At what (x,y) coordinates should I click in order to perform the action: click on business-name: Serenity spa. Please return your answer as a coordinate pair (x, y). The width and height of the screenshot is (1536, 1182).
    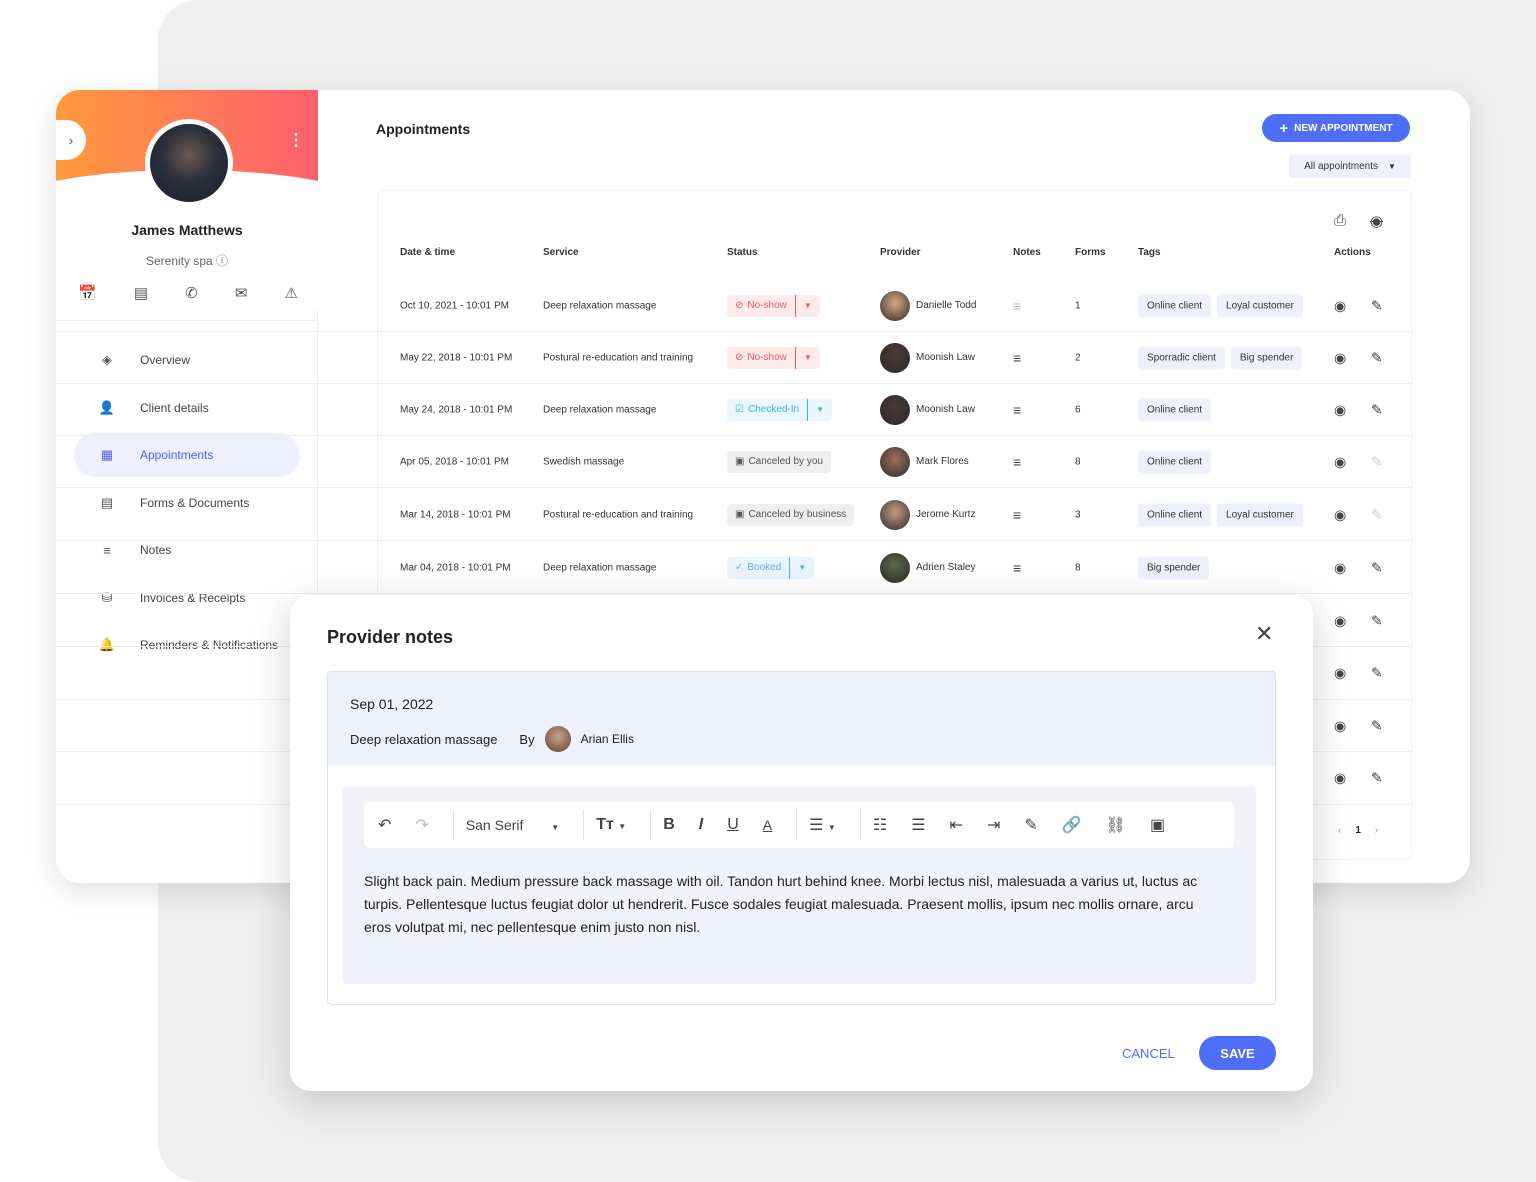
    Looking at the image, I should click on (179, 261).